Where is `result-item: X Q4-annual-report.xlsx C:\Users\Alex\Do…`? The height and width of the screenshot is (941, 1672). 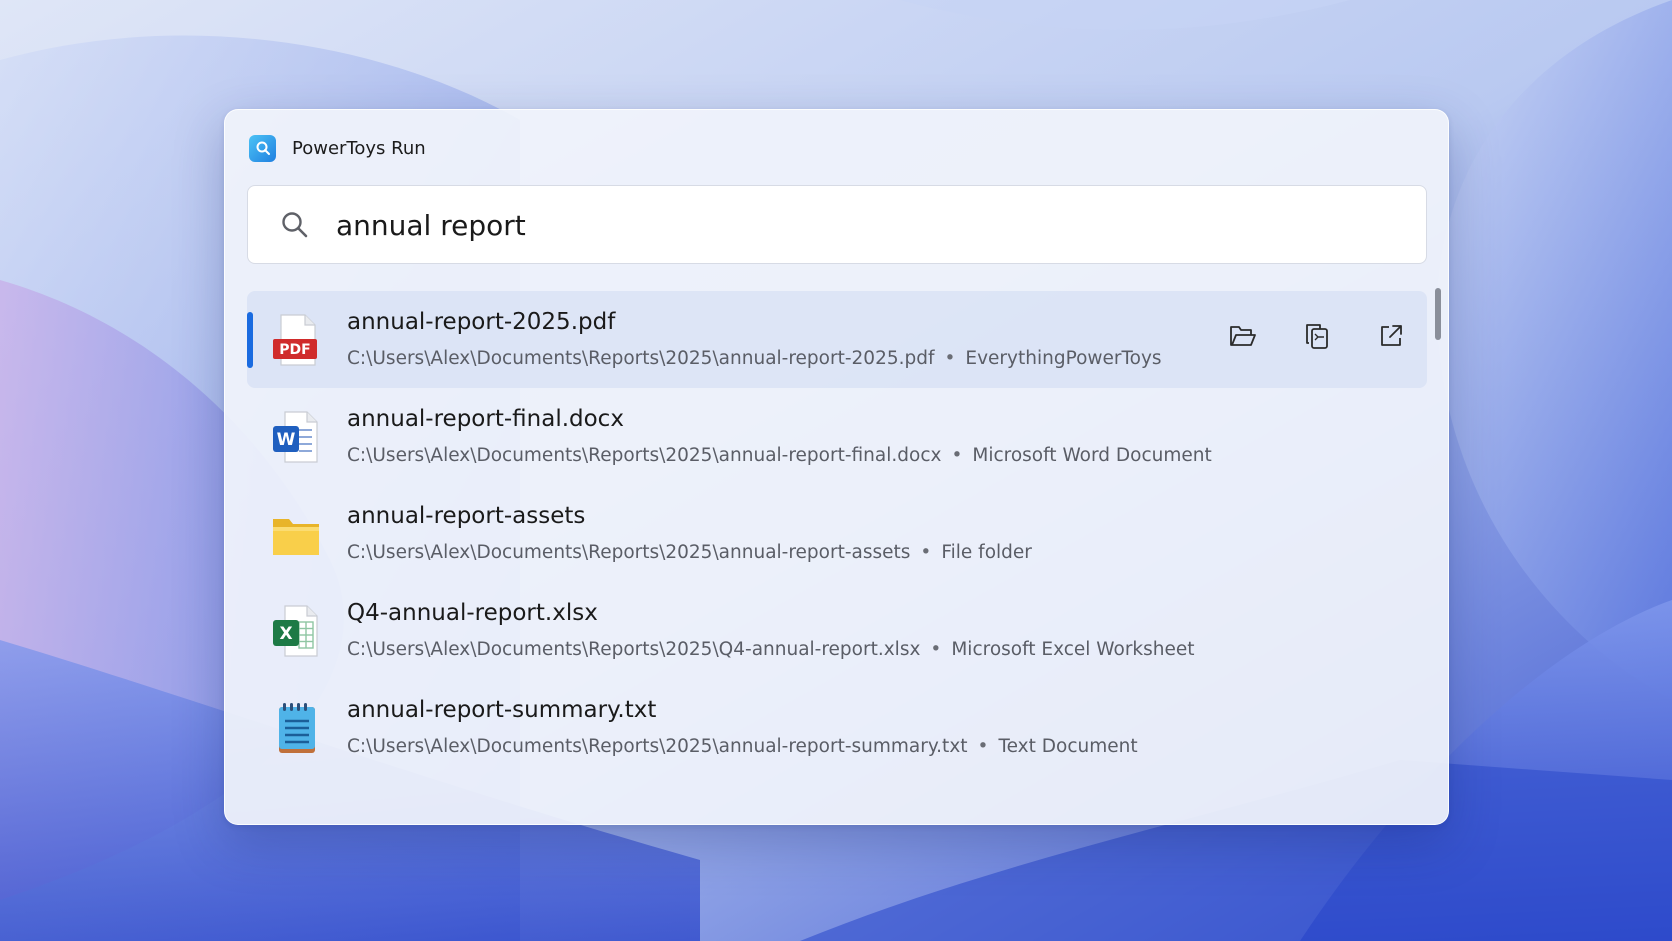 result-item: X Q4-annual-report.xlsx C:\Users\Alex\Do… is located at coordinates (837, 630).